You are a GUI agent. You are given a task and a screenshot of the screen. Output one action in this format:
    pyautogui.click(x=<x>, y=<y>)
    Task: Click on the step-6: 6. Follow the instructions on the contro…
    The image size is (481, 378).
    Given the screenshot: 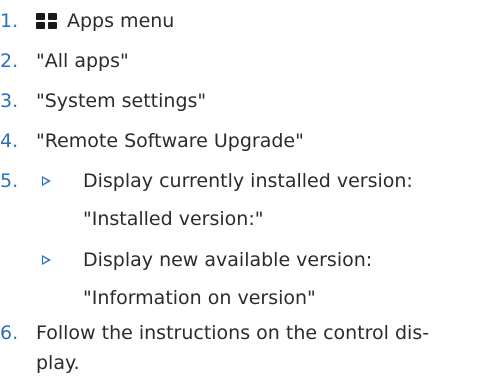 What is the action you would take?
    pyautogui.click(x=240, y=333)
    